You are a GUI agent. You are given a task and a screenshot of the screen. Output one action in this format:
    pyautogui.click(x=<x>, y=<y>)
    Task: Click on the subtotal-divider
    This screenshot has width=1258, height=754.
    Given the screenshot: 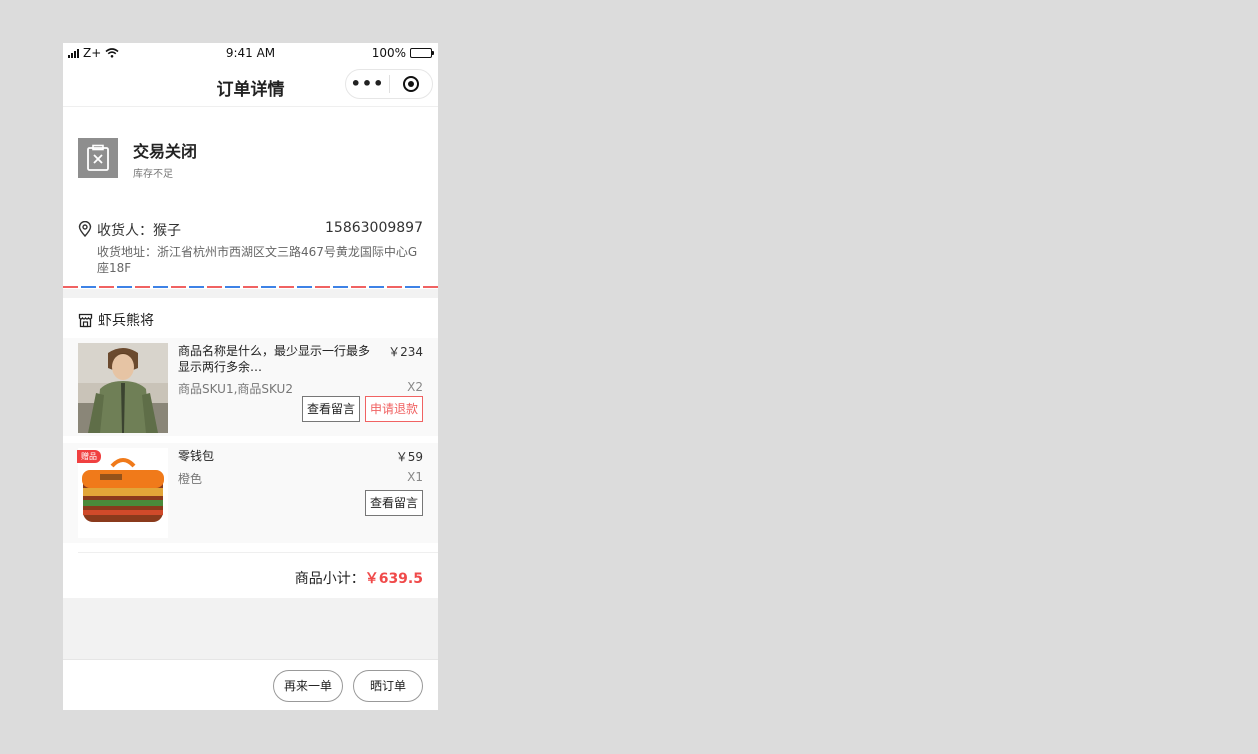 What is the action you would take?
    pyautogui.click(x=258, y=552)
    